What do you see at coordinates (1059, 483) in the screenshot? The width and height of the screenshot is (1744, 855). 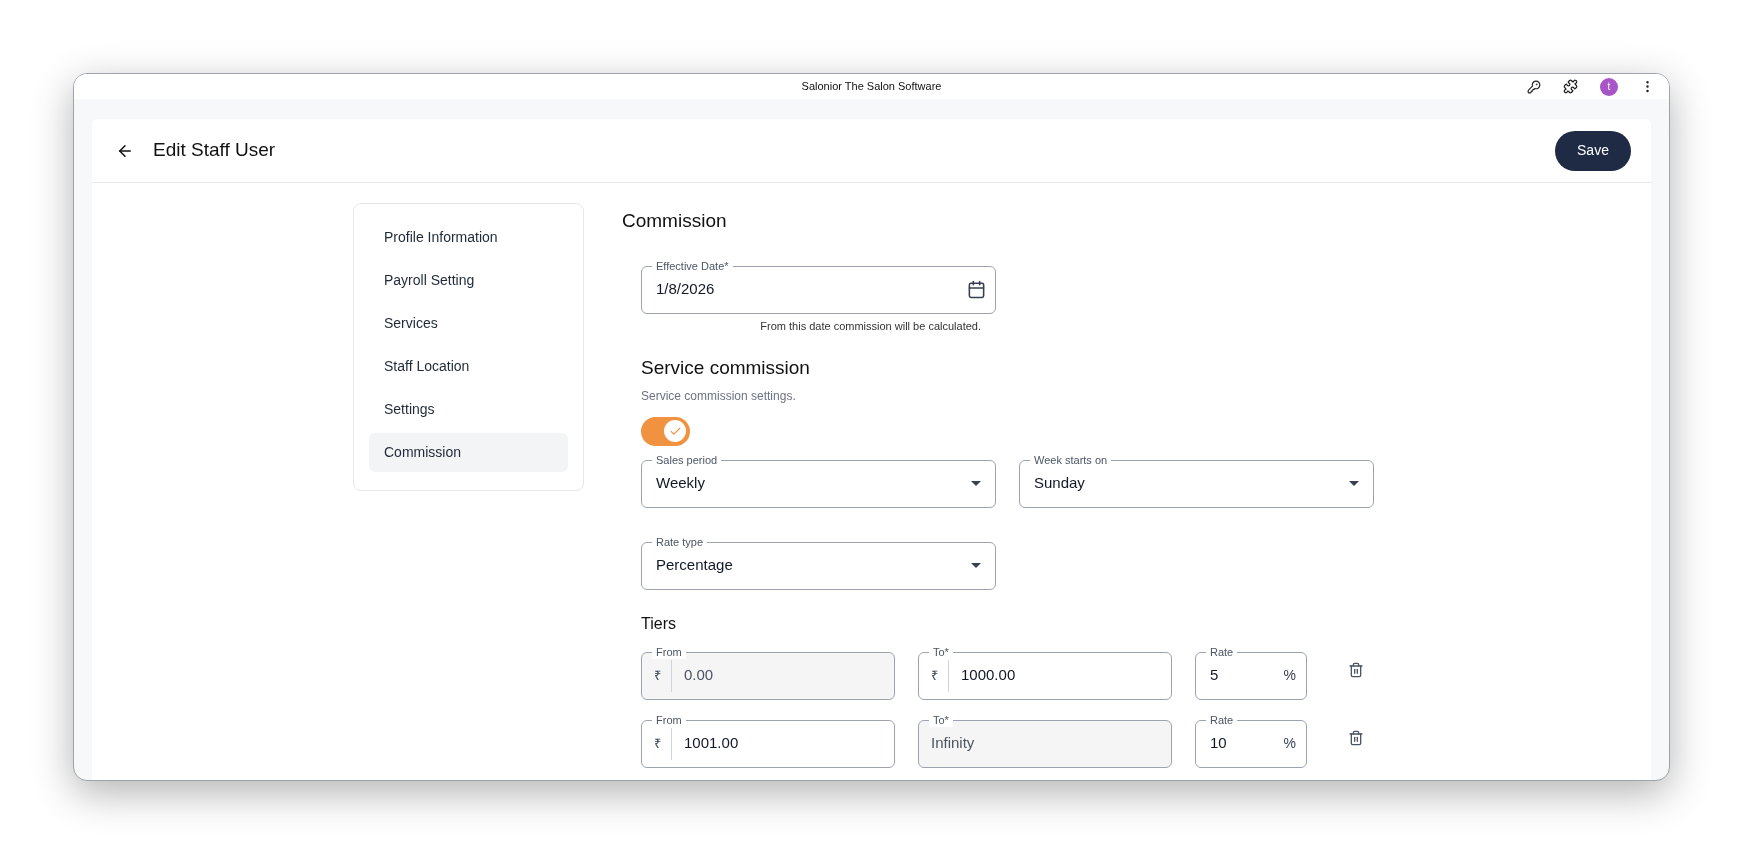 I see `select-value: Sunday` at bounding box center [1059, 483].